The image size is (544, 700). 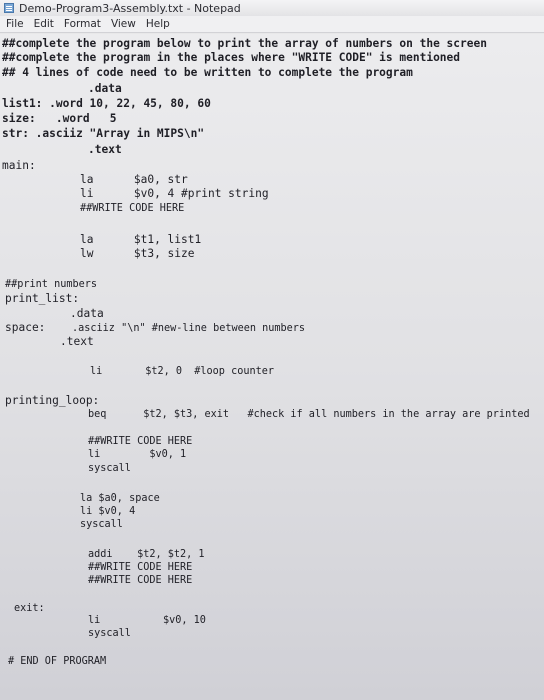 I want to click on menu-edit: Edit, so click(x=45, y=24).